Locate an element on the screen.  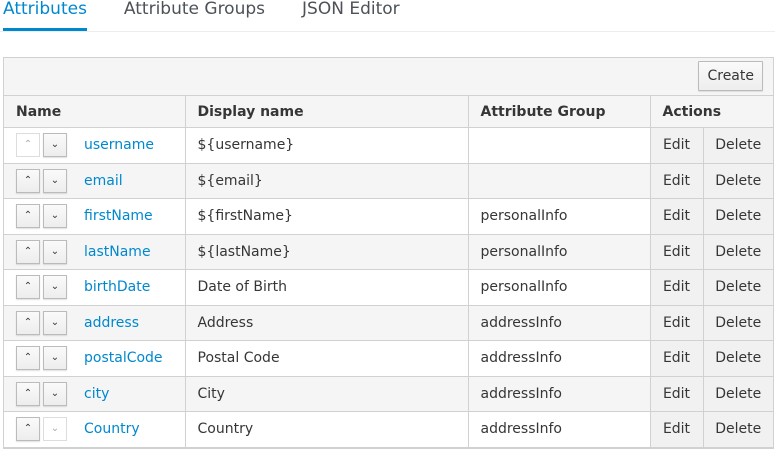
attribute-name-link: address is located at coordinates (111, 323).